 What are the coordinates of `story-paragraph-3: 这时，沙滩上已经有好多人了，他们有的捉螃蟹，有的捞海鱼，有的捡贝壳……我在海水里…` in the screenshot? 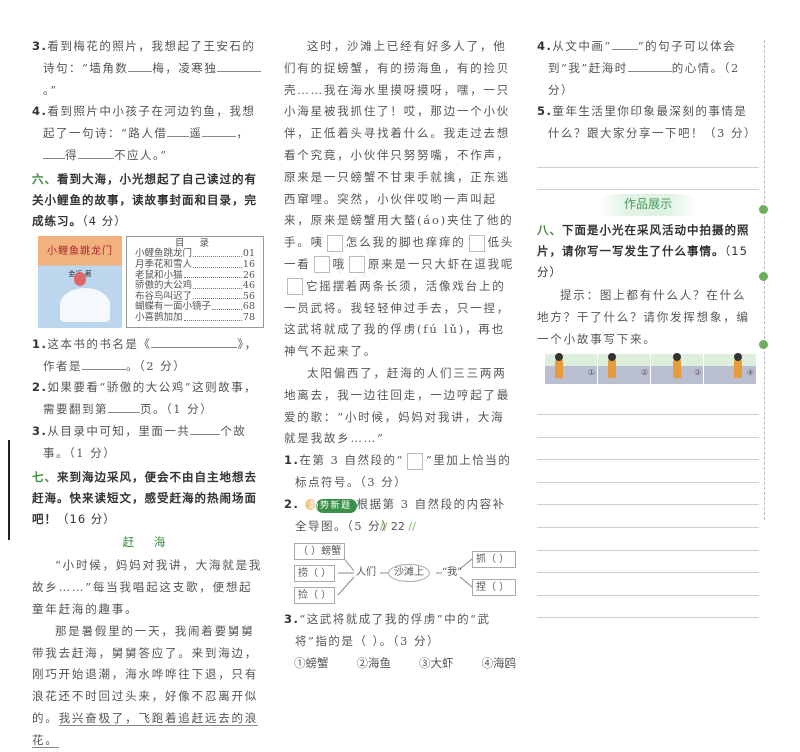 It's located at (399, 199).